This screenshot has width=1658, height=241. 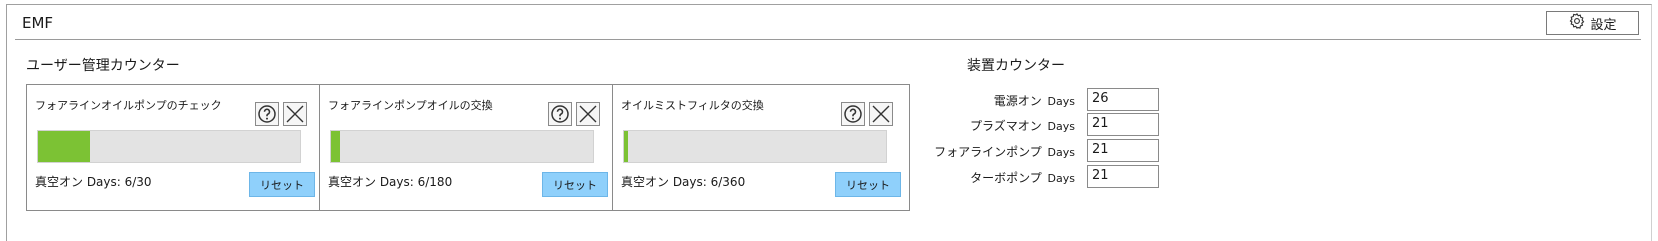 What do you see at coordinates (828, 39) in the screenshot?
I see `header-divider` at bounding box center [828, 39].